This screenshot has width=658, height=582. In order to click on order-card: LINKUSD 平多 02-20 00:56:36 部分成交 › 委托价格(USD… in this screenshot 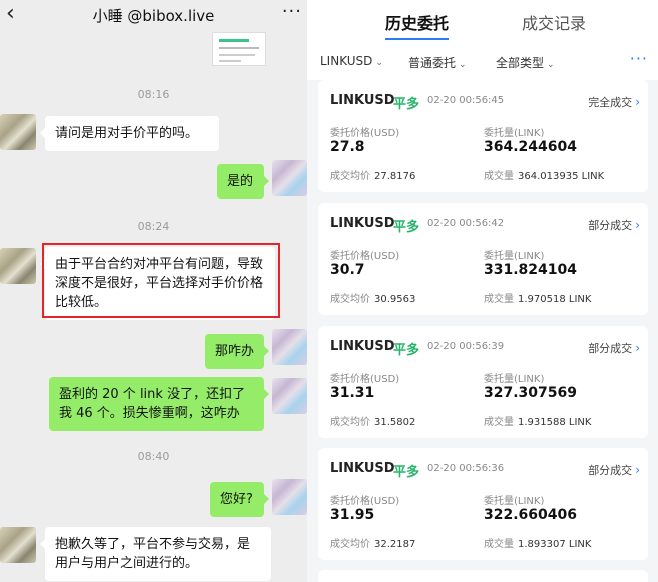, I will do `click(483, 504)`.